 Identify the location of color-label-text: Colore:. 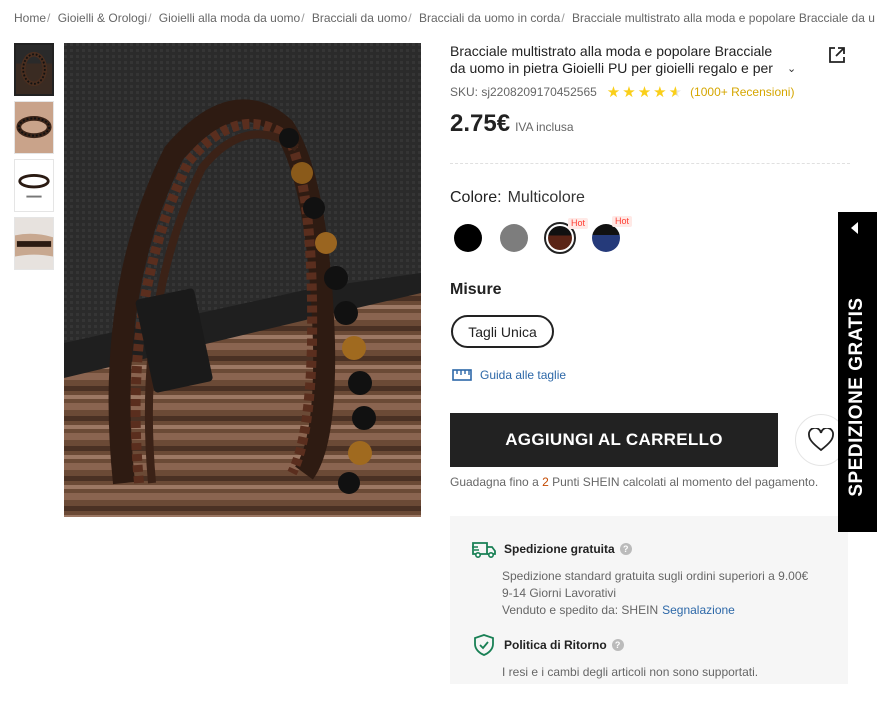
(476, 197).